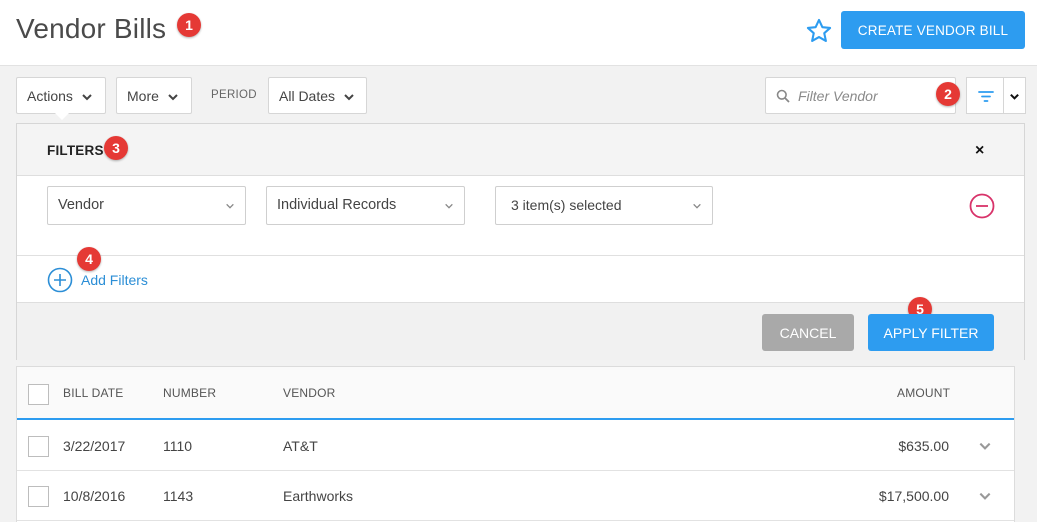 The height and width of the screenshot is (522, 1037). What do you see at coordinates (520, 255) in the screenshot?
I see `divider` at bounding box center [520, 255].